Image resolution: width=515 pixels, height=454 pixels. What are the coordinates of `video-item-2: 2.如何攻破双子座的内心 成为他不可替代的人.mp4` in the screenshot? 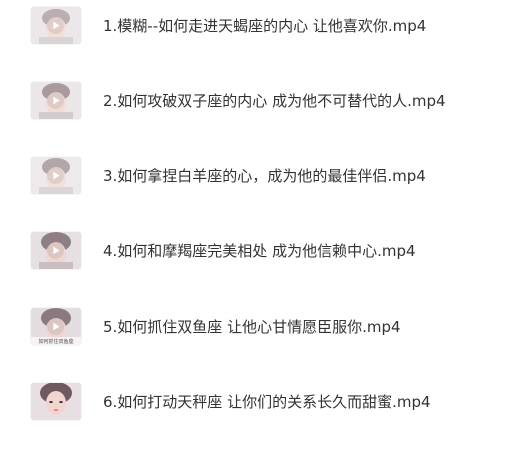 It's located at (257, 101).